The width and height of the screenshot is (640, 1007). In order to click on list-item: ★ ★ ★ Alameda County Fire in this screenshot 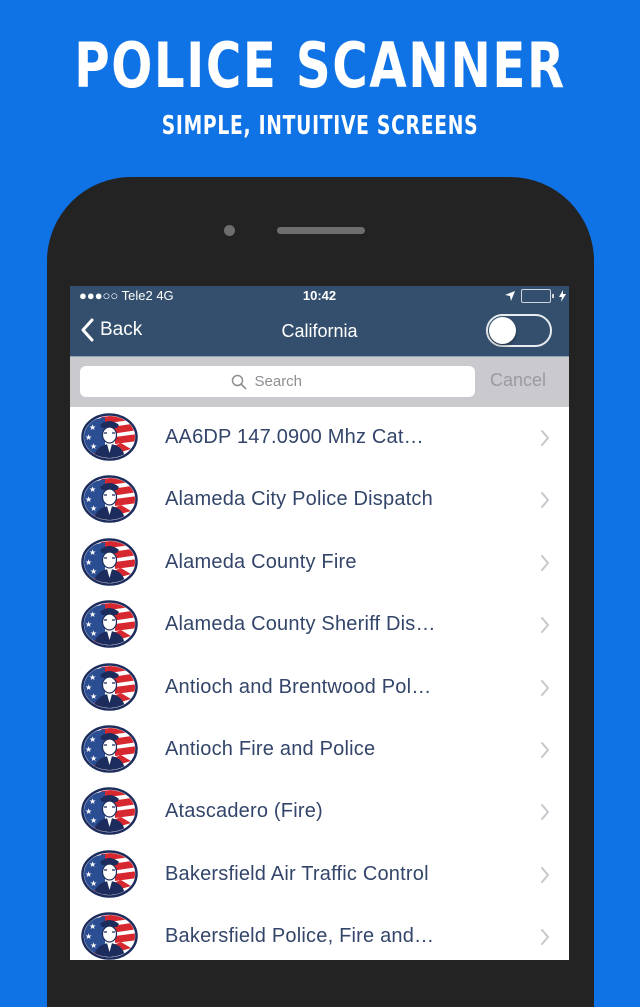, I will do `click(319, 563)`.